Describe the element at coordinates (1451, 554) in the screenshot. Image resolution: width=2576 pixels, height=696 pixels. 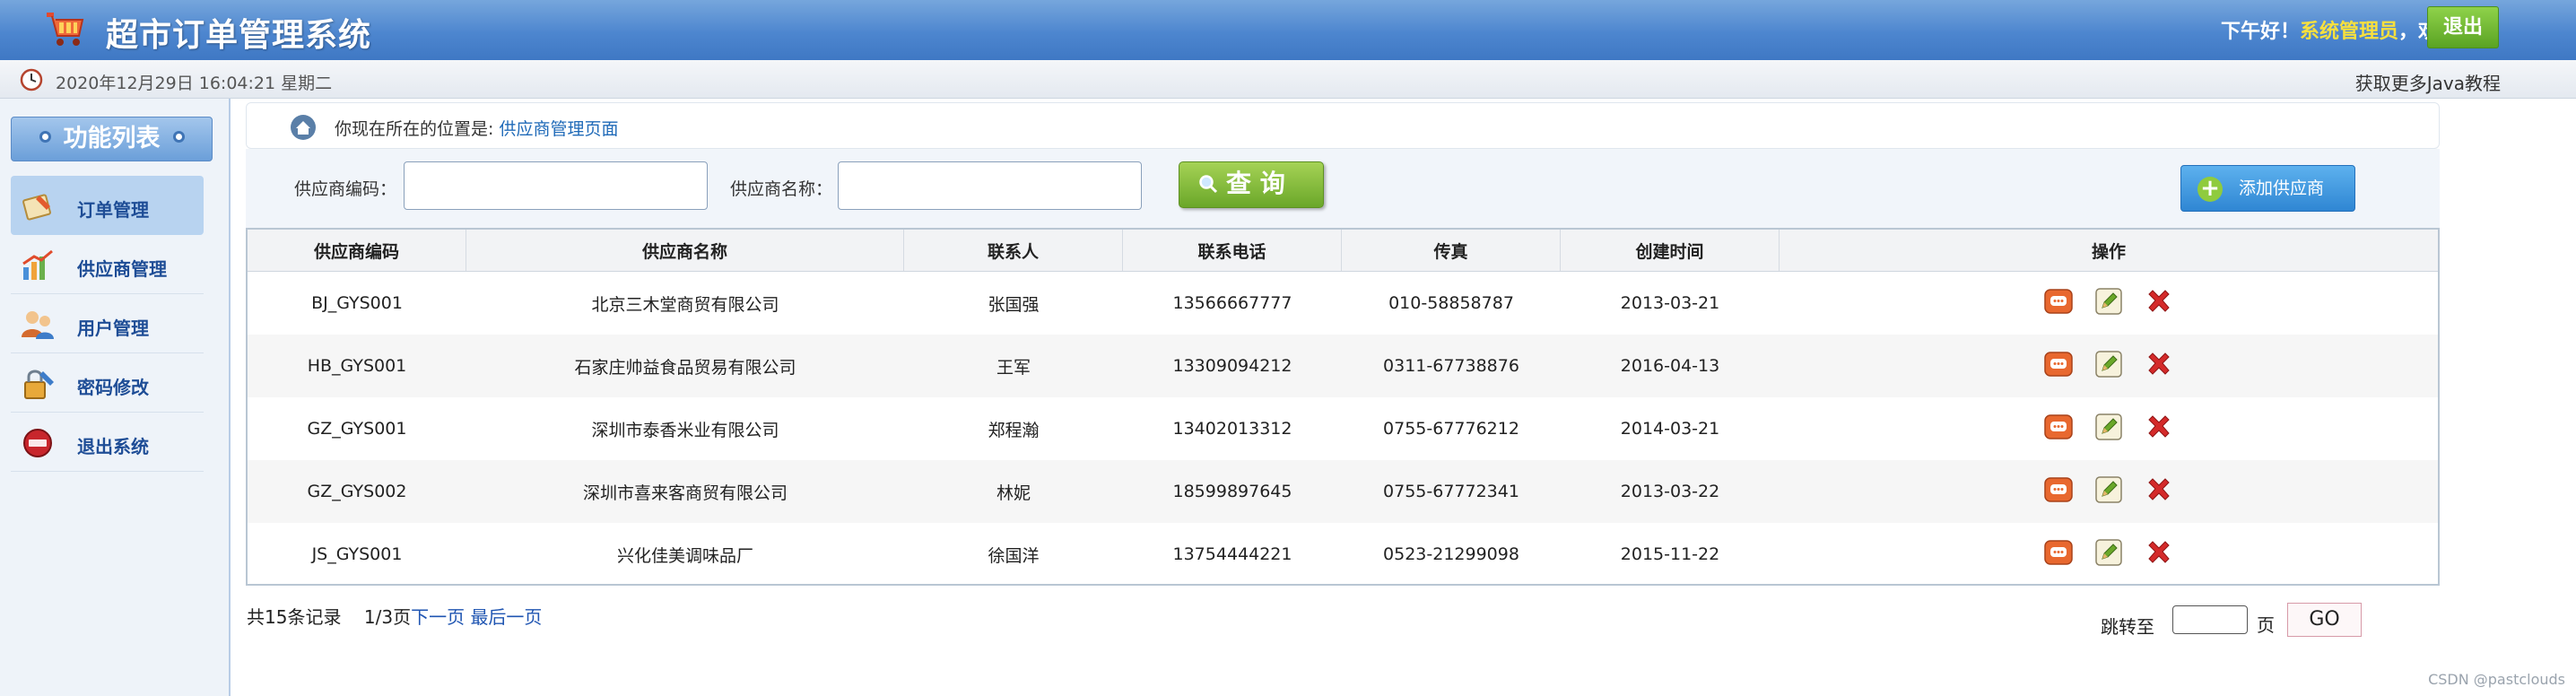
I see `table-cell: 0523-21299098` at that location.